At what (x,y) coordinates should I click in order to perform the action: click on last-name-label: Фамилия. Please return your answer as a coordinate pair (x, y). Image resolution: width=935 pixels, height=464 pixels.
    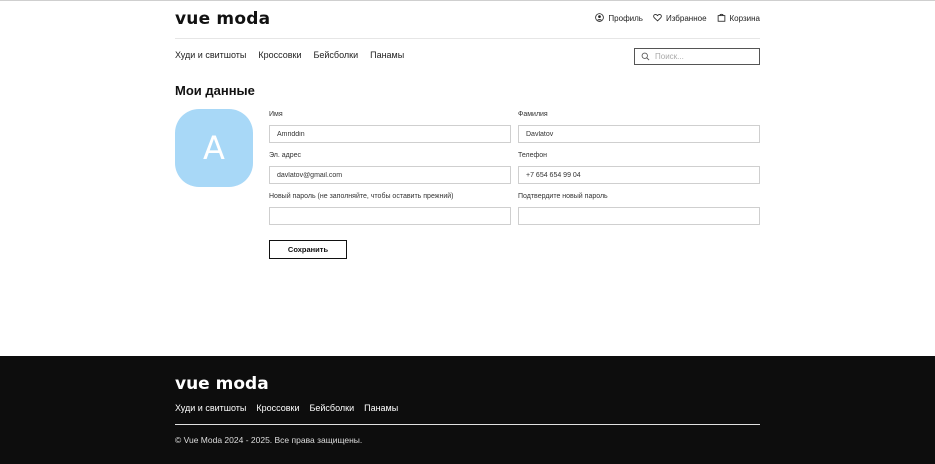
    Looking at the image, I should click on (533, 114).